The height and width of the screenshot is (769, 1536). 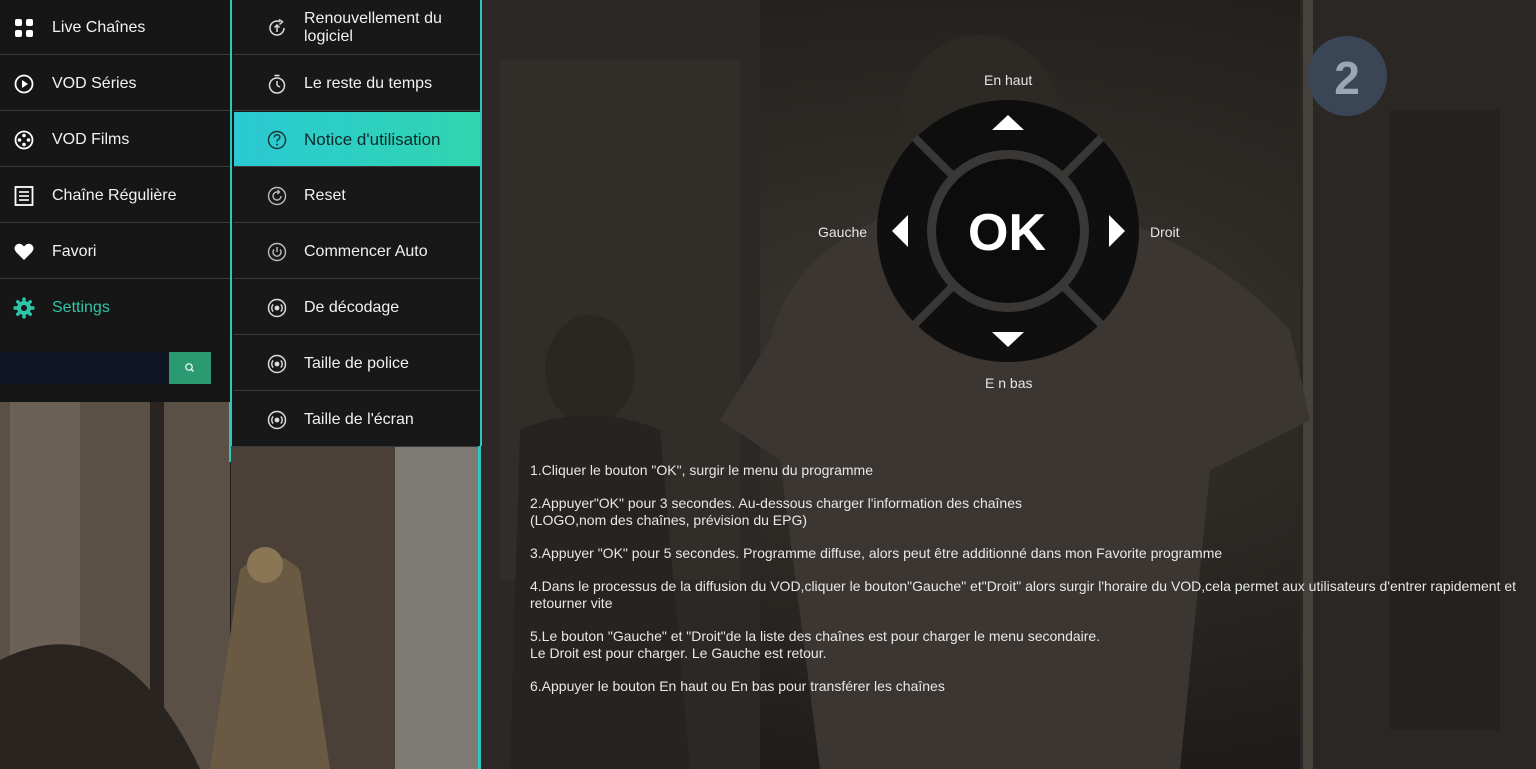 What do you see at coordinates (84, 368) in the screenshot?
I see `search-input` at bounding box center [84, 368].